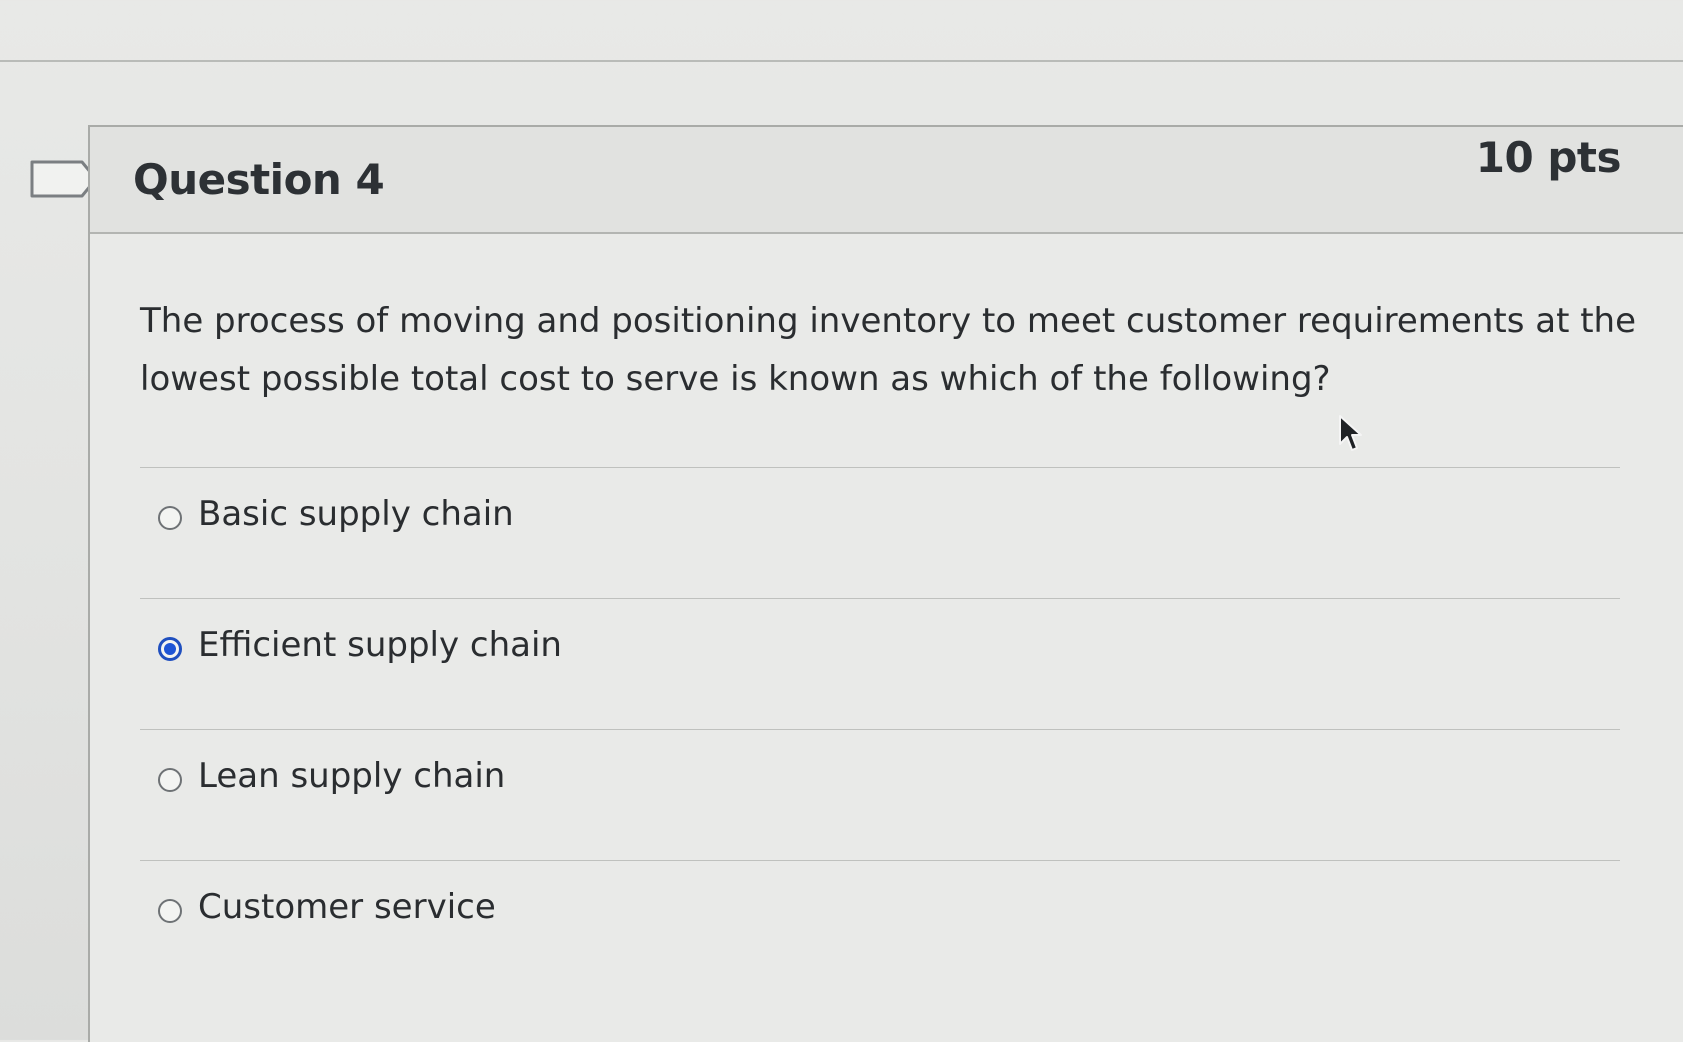  Describe the element at coordinates (886, 180) in the screenshot. I see `question-header: Question 4 10 pts` at that location.